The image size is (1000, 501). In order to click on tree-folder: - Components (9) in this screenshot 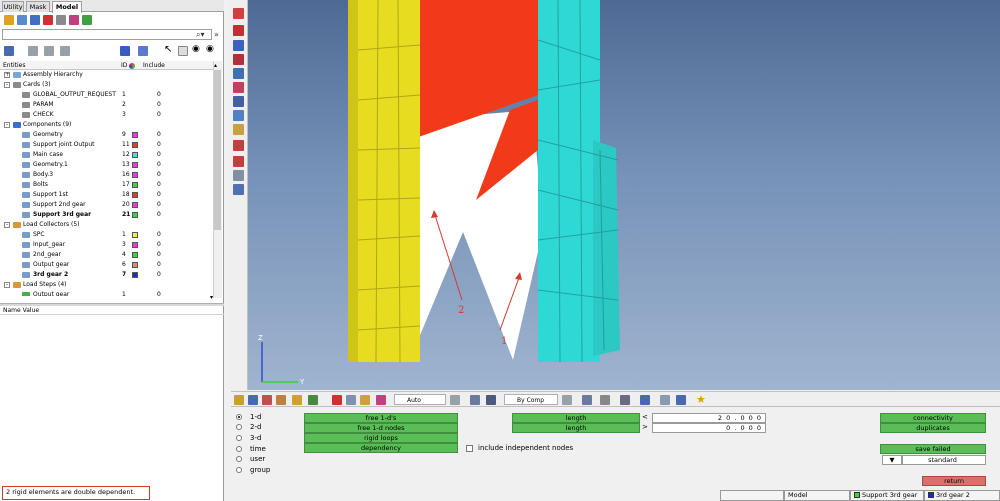, I will do `click(106, 125)`.